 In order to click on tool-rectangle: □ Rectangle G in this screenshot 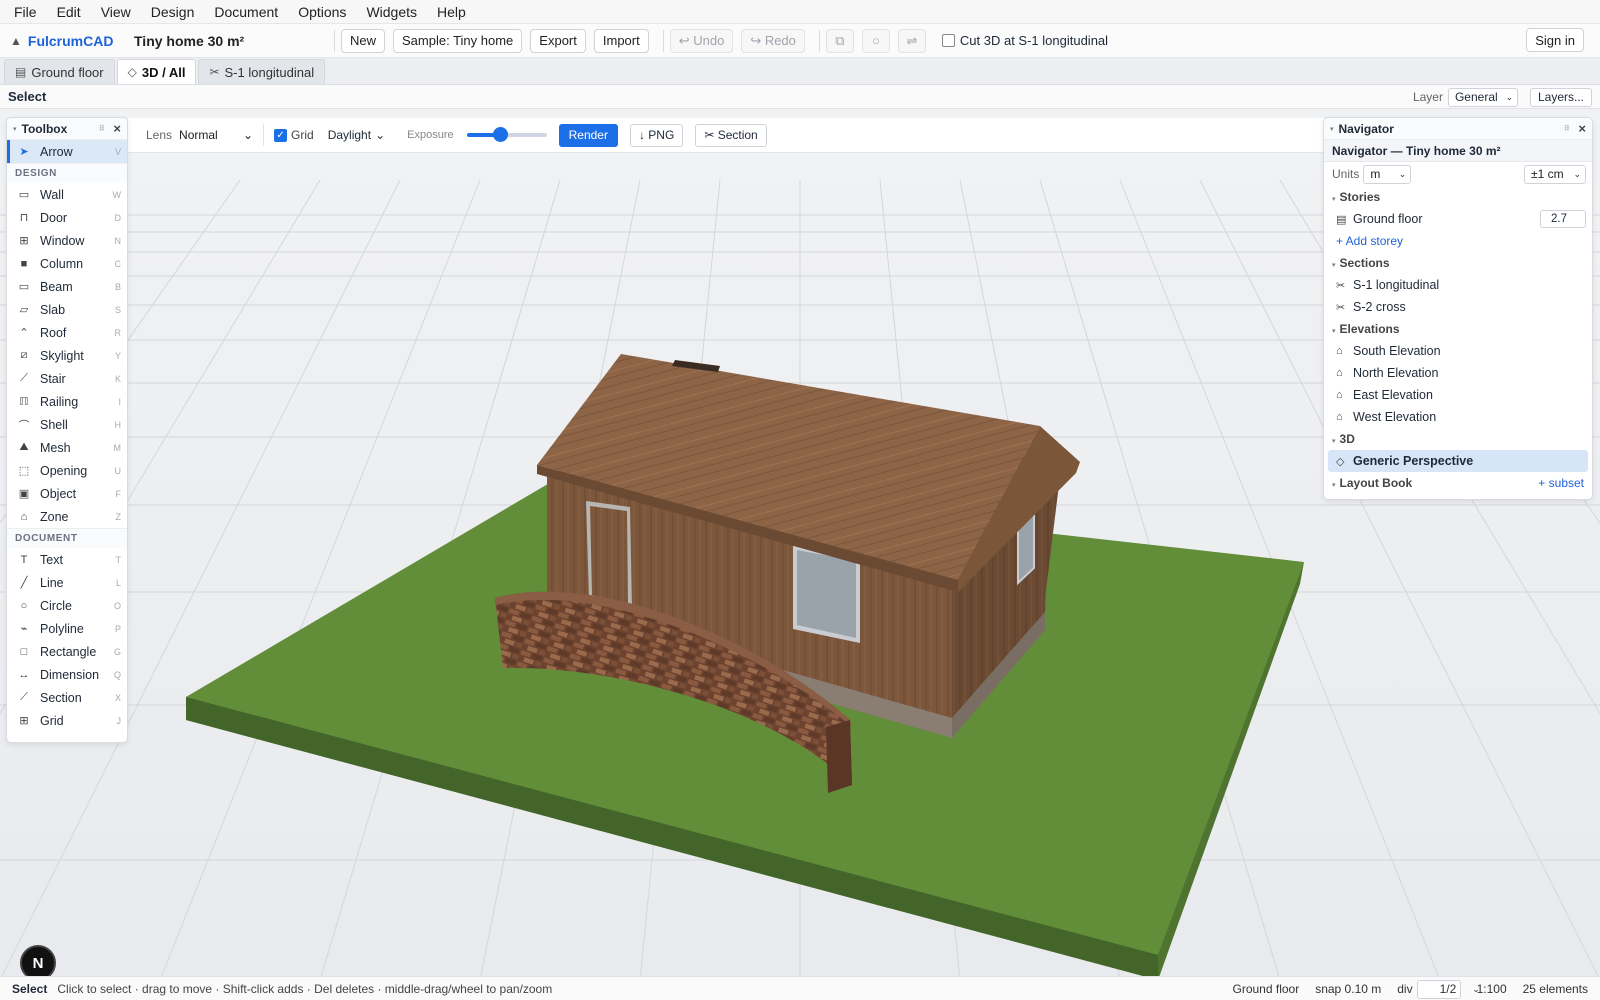, I will do `click(67, 651)`.